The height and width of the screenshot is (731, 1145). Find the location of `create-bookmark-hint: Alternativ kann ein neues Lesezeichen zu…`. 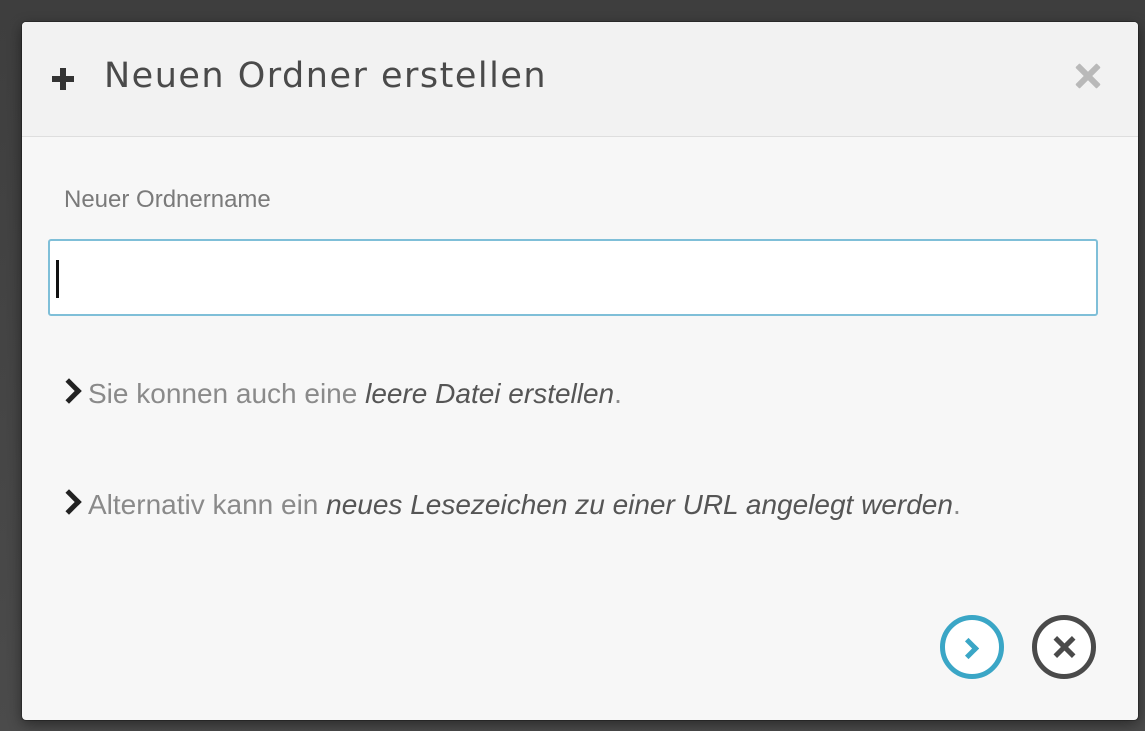

create-bookmark-hint: Alternativ kann ein neues Lesezeichen zu… is located at coordinates (569, 505).